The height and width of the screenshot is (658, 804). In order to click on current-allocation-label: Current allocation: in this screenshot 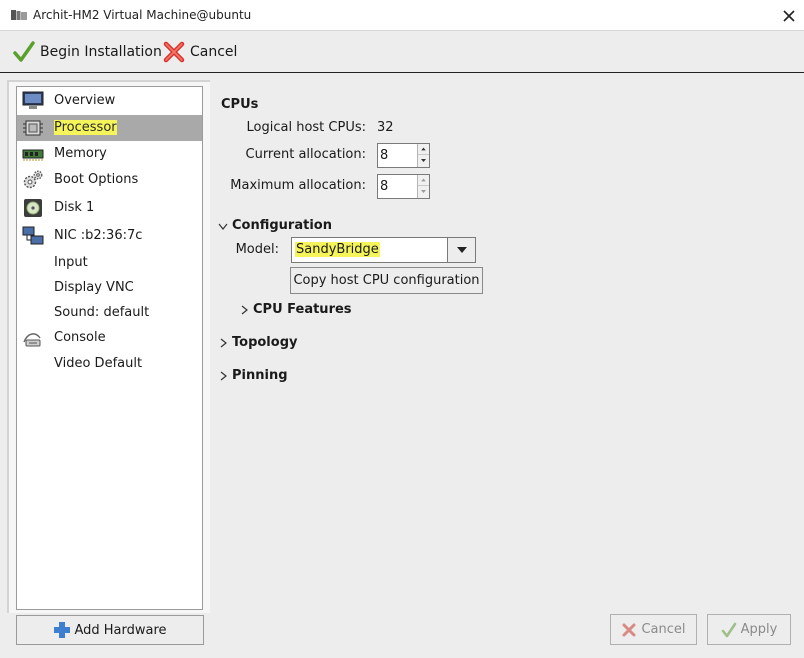, I will do `click(306, 154)`.